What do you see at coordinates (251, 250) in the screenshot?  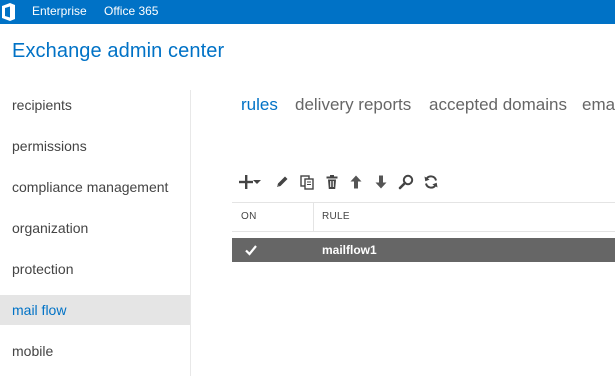 I see `enabled-checkbox` at bounding box center [251, 250].